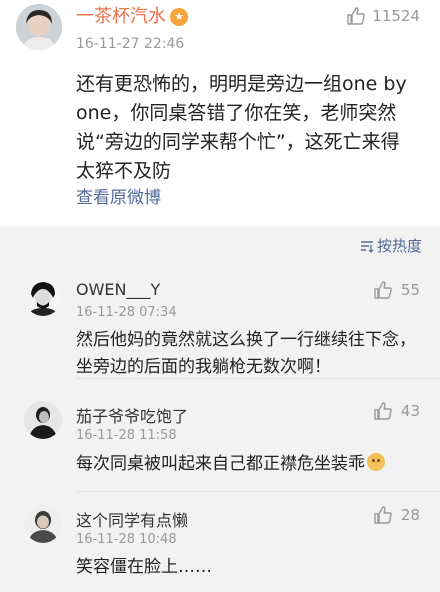  What do you see at coordinates (367, 246) in the screenshot?
I see `sort-icon` at bounding box center [367, 246].